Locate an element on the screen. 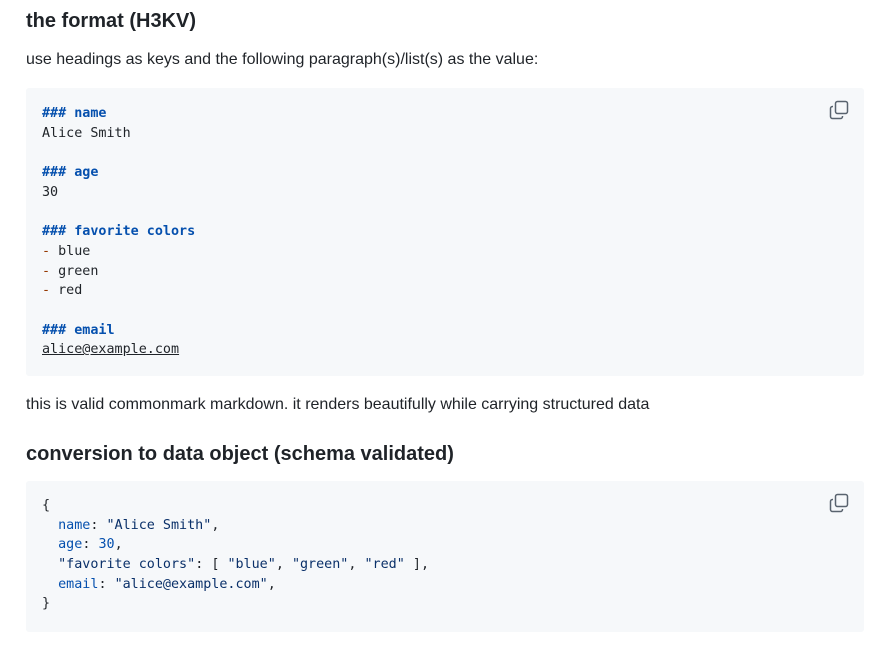 Image resolution: width=889 pixels, height=651 pixels. md-line-heading-name: ### name is located at coordinates (445, 114).